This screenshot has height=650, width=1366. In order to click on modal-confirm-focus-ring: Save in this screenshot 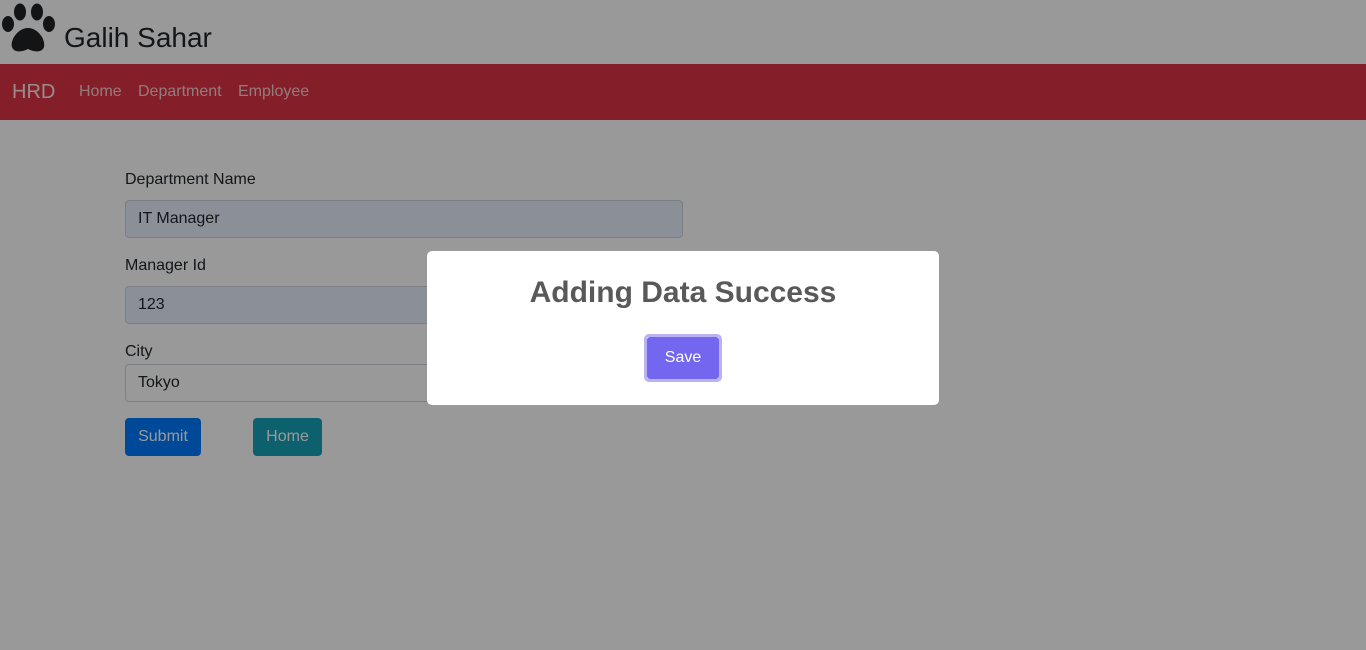, I will do `click(683, 358)`.